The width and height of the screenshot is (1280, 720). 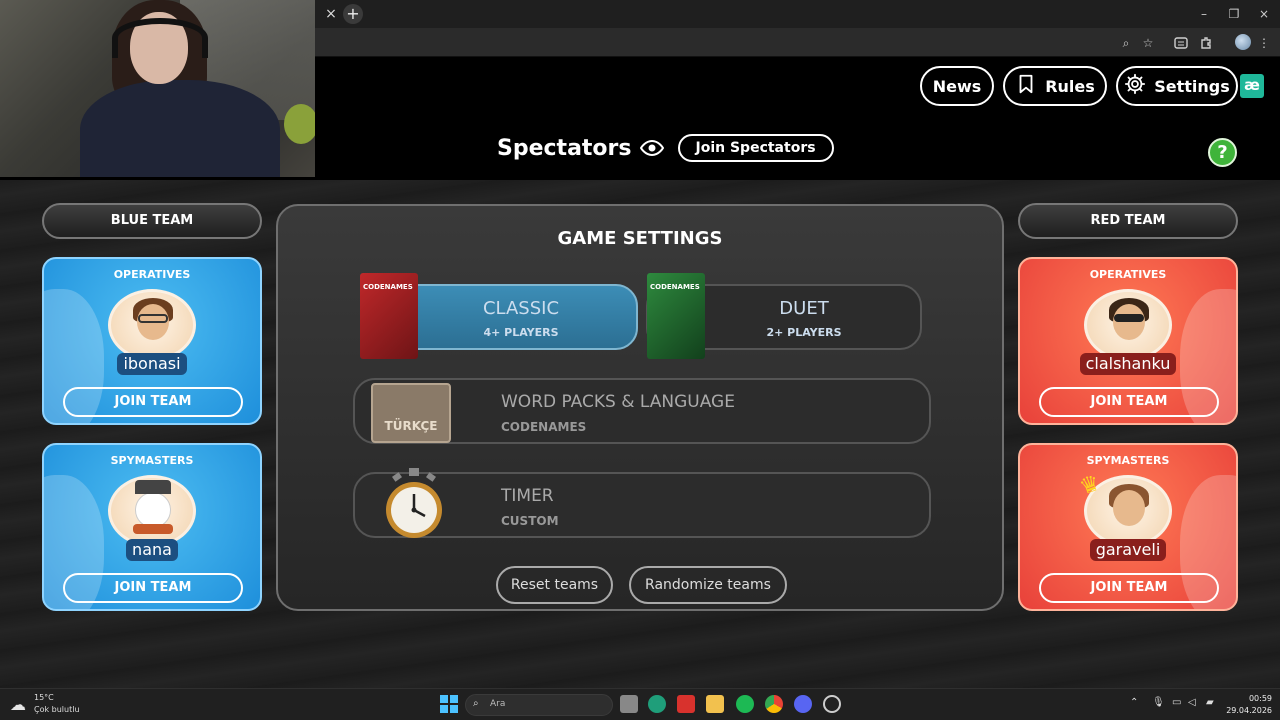 I want to click on eye-icon, so click(x=651, y=148).